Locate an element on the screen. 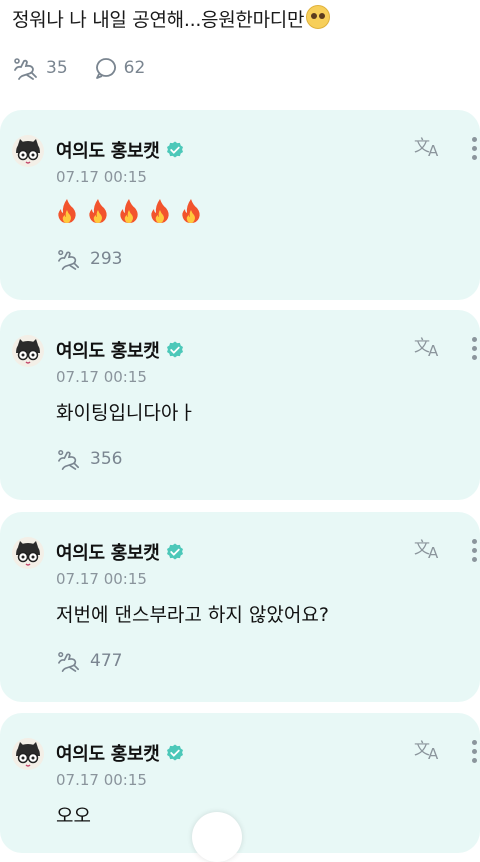  comment-like-count: 293 is located at coordinates (106, 259).